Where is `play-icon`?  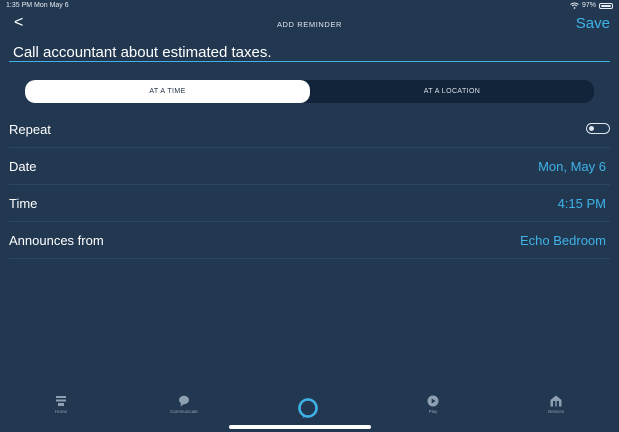
play-icon is located at coordinates (433, 401).